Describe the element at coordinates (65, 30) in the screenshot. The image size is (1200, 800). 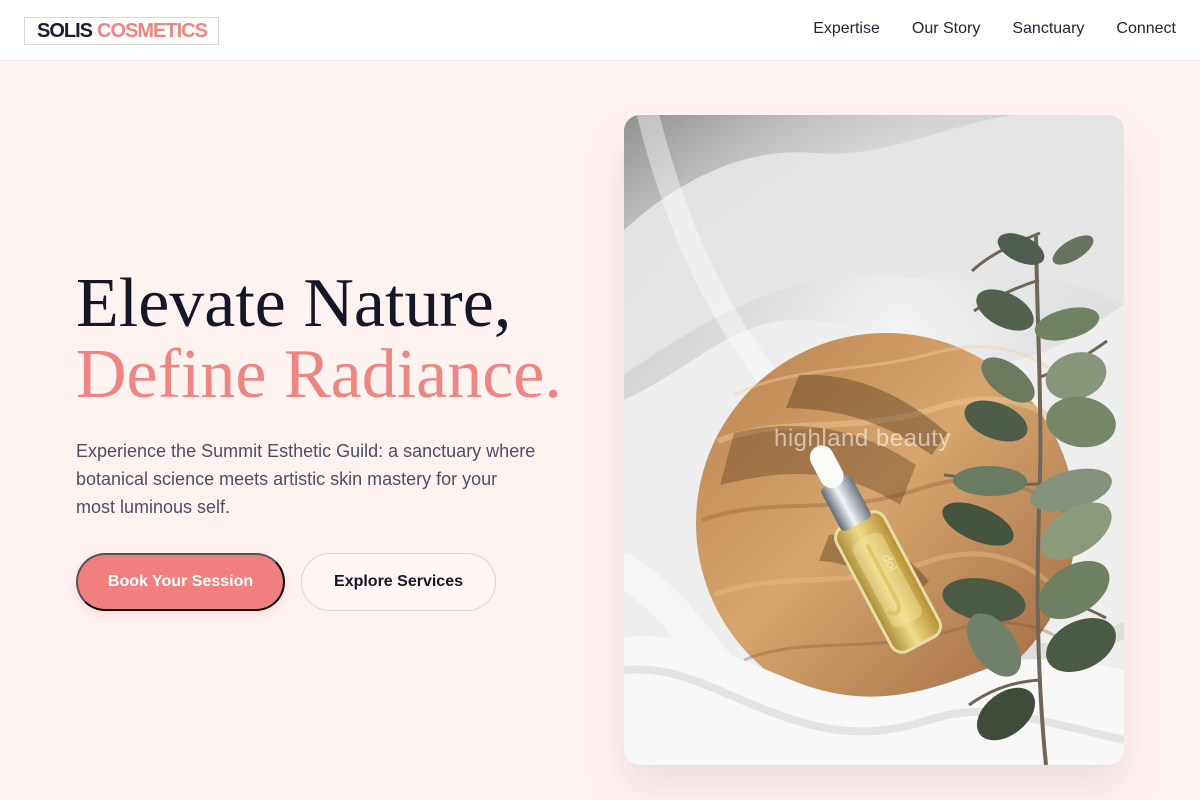
I see `brand-logo-primary: SOLIS` at that location.